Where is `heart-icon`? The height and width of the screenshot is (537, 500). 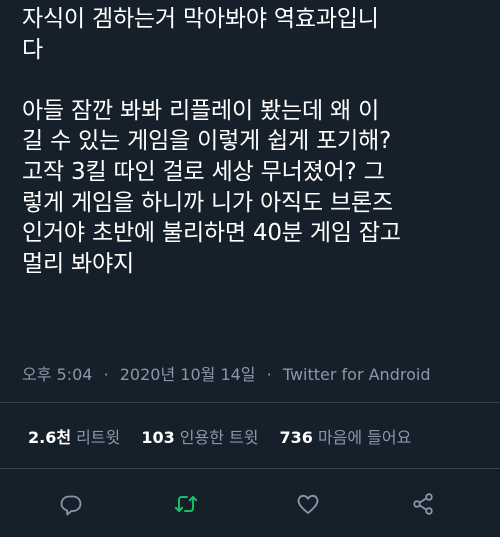 heart-icon is located at coordinates (308, 504).